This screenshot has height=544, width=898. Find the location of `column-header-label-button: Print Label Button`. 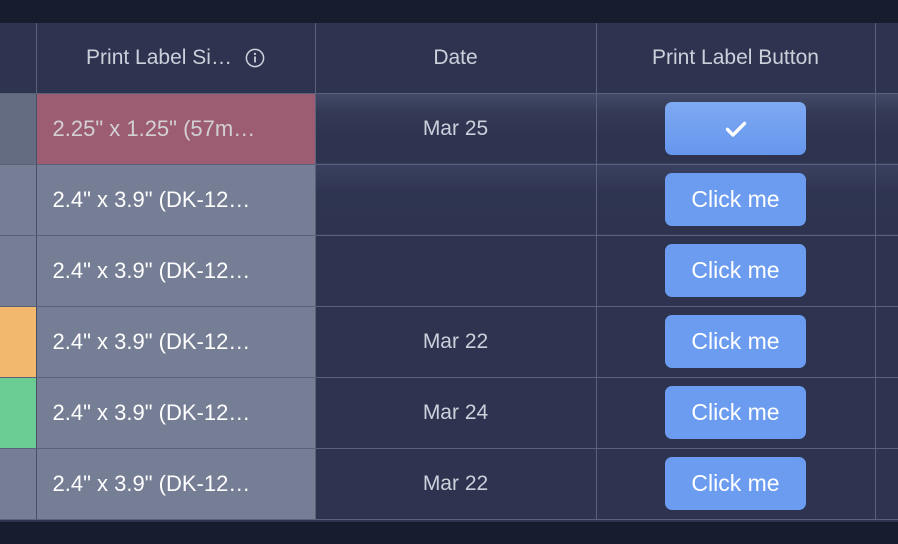

column-header-label-button: Print Label Button is located at coordinates (735, 57).